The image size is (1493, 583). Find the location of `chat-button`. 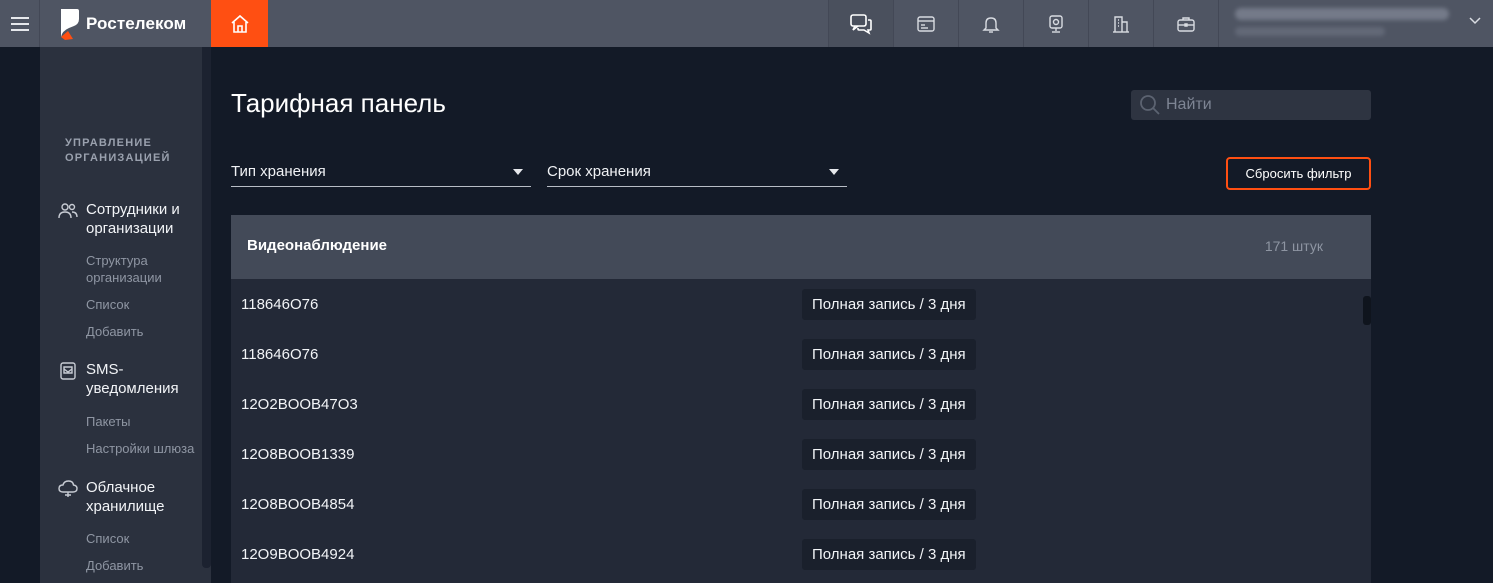

chat-button is located at coordinates (860, 23).